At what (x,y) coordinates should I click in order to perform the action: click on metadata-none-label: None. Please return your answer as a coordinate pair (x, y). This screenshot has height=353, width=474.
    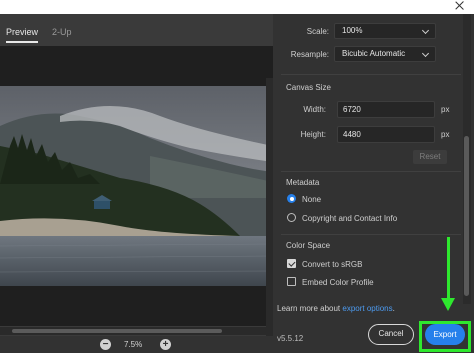
    Looking at the image, I should click on (311, 199).